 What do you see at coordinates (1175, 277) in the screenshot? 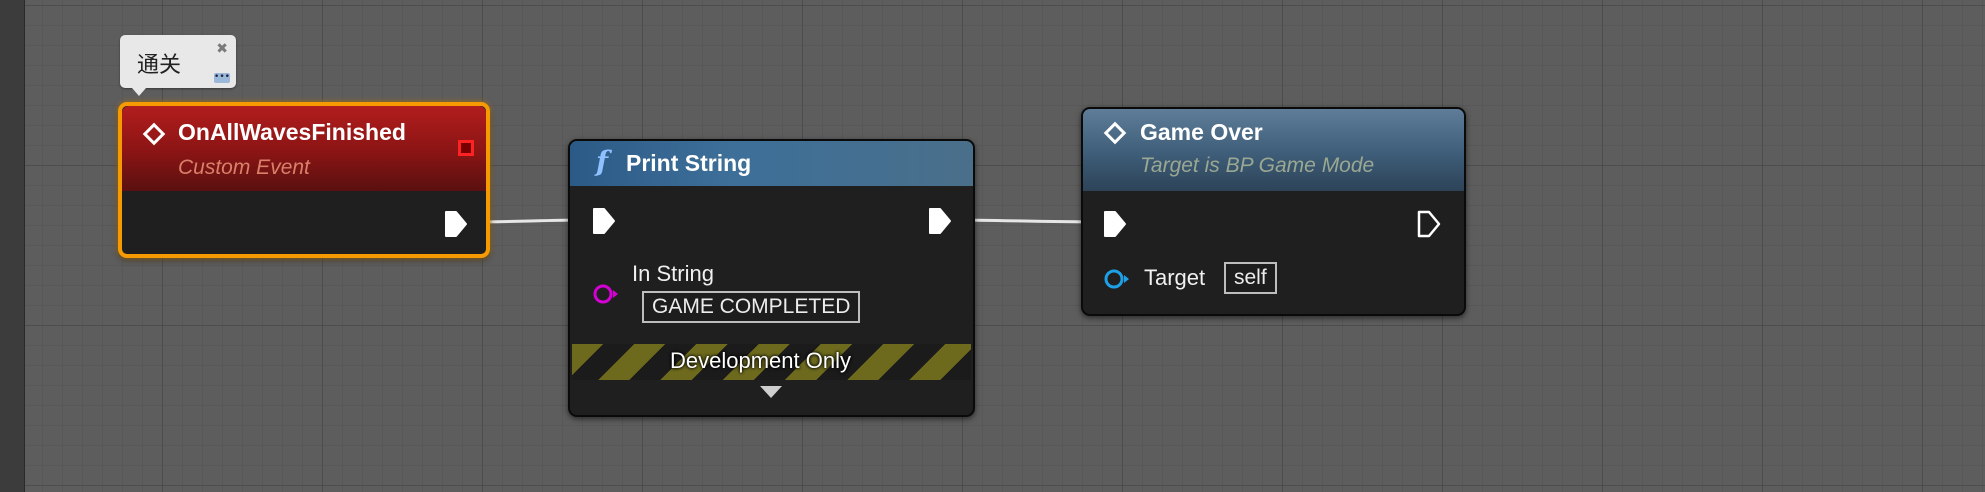
I see `target-label: Target` at bounding box center [1175, 277].